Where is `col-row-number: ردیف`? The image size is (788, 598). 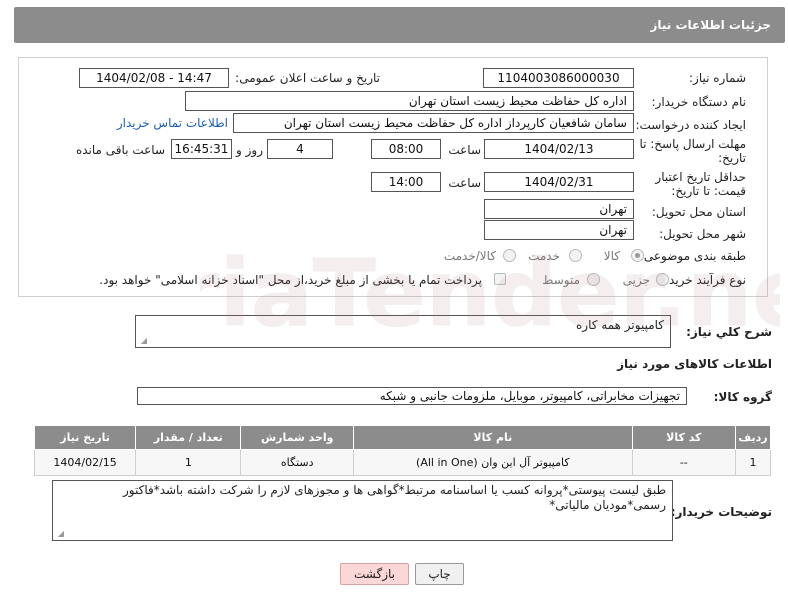
col-row-number: ردیف is located at coordinates (753, 437).